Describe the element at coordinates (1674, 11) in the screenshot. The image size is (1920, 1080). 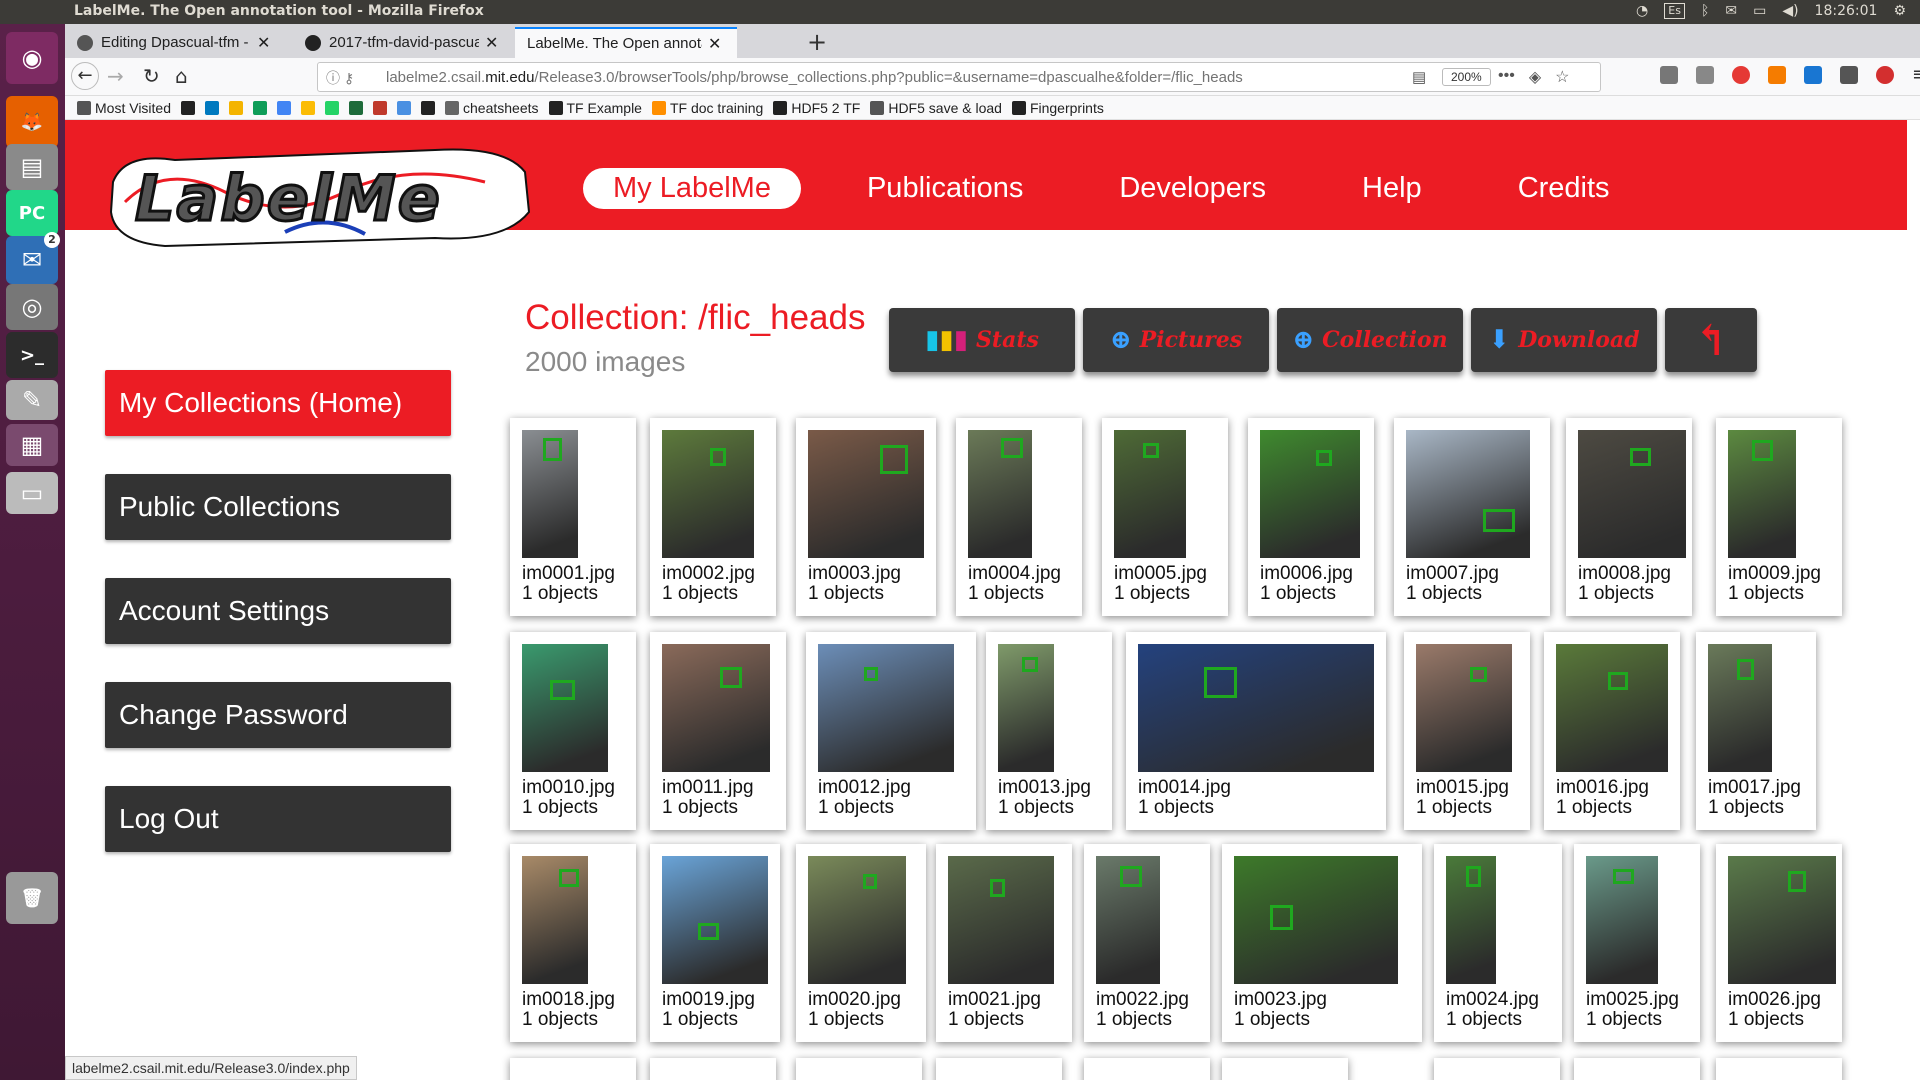
I see `keyboard-layout: Es` at that location.